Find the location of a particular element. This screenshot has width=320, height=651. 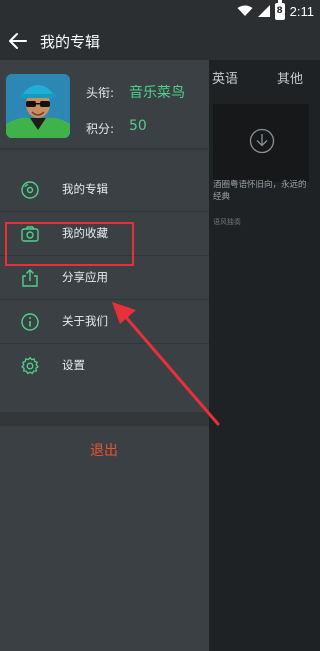

toolbar: 我的专辑 is located at coordinates (160, 41).